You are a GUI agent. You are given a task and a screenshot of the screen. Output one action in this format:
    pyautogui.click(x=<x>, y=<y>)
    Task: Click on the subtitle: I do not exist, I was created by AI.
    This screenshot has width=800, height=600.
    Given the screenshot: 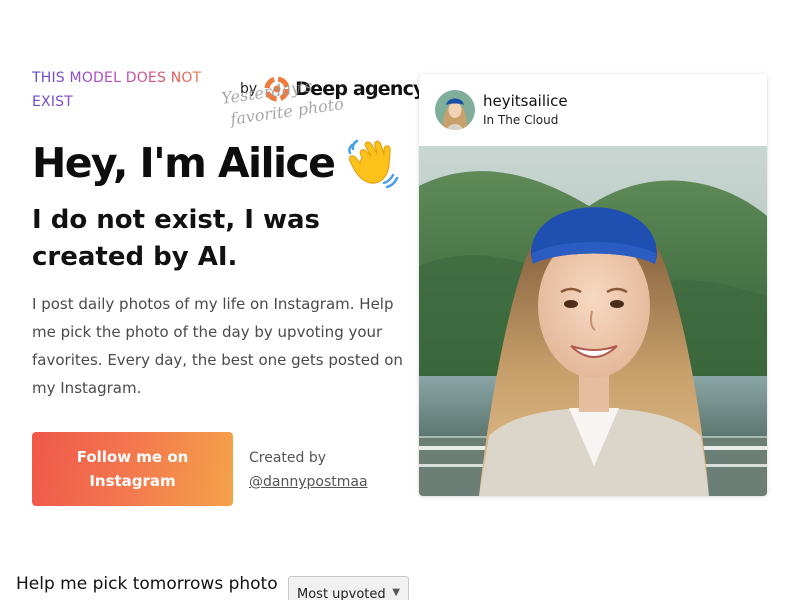 What is the action you would take?
    pyautogui.click(x=176, y=238)
    